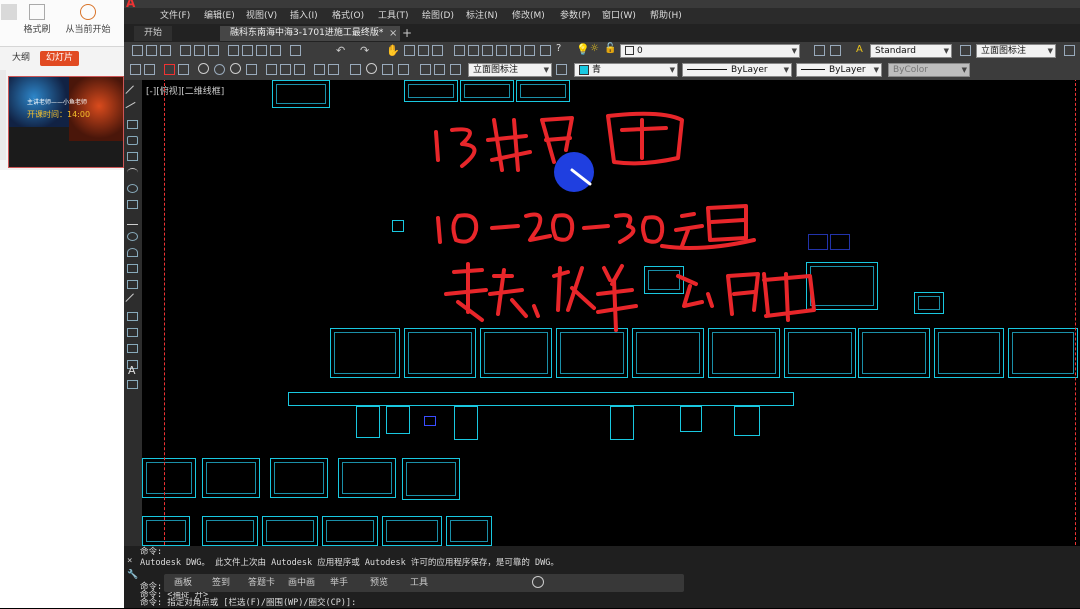 Image resolution: width=1080 pixels, height=609 pixels. What do you see at coordinates (66, 122) in the screenshot?
I see `slide-thumbnail: 主讲老师——小鱼老师 开课时间：14:00` at bounding box center [66, 122].